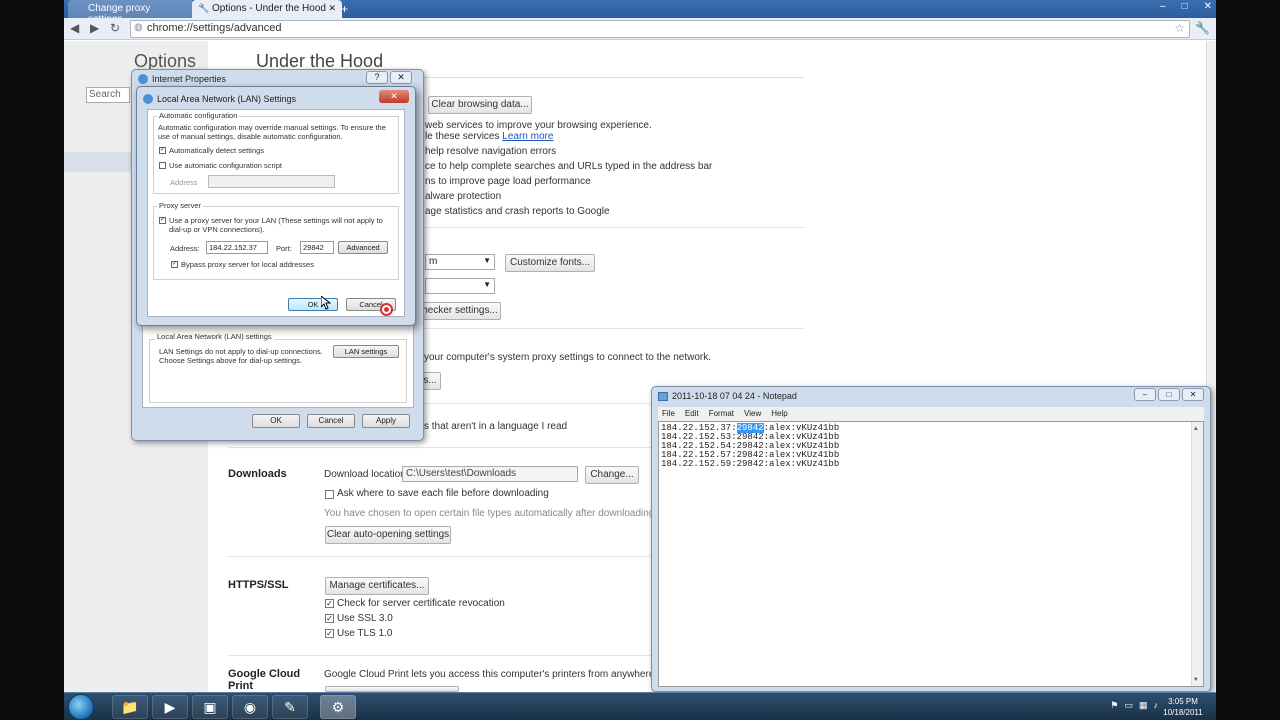  I want to click on page-zoom-select: ▼, so click(460, 286).